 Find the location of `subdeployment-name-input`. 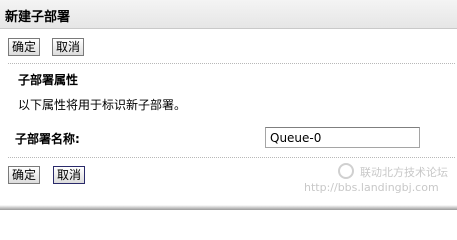

subdeployment-name-input is located at coordinates (342, 137).